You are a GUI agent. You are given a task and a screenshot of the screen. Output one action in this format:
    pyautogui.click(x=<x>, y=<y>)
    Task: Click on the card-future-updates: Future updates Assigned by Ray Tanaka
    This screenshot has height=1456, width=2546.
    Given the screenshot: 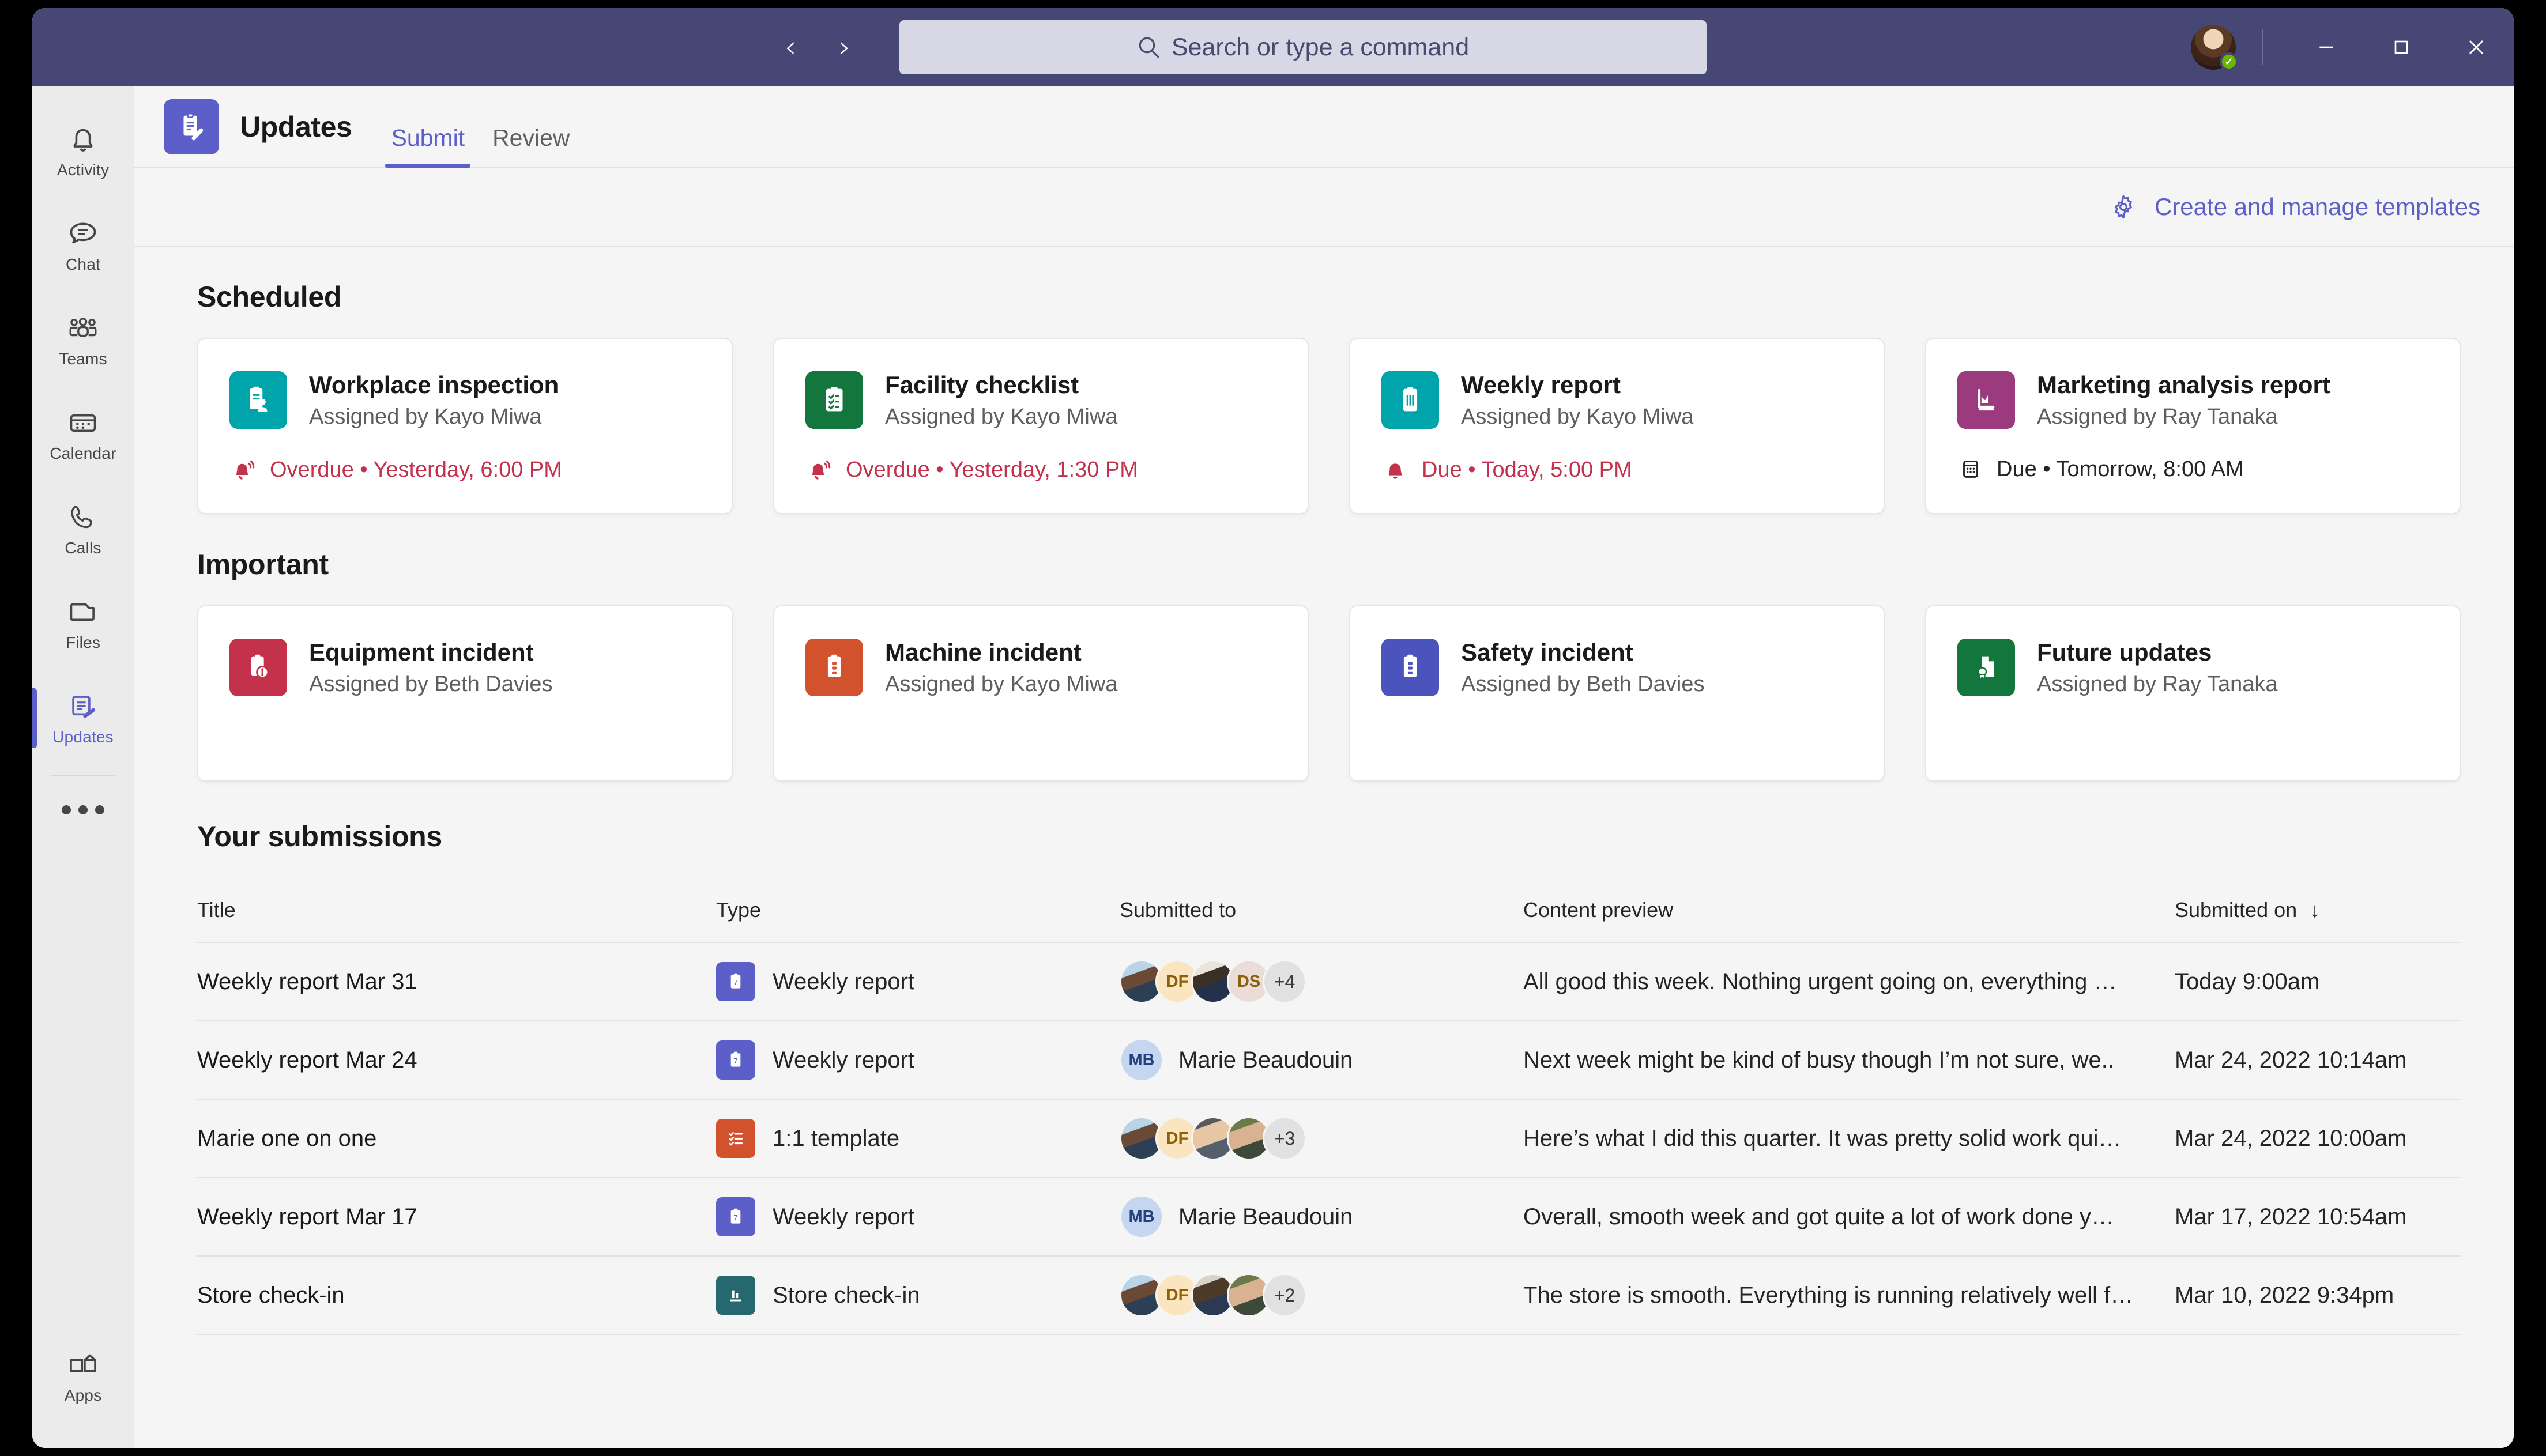 What is the action you would take?
    pyautogui.click(x=2193, y=694)
    